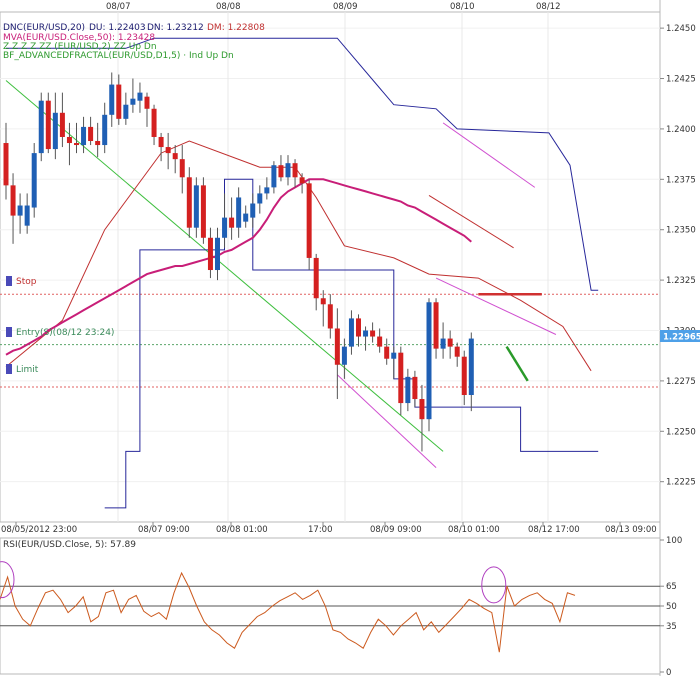 The height and width of the screenshot is (676, 700). Describe the element at coordinates (9, 369) in the screenshot. I see `limit-marker-icon` at that location.